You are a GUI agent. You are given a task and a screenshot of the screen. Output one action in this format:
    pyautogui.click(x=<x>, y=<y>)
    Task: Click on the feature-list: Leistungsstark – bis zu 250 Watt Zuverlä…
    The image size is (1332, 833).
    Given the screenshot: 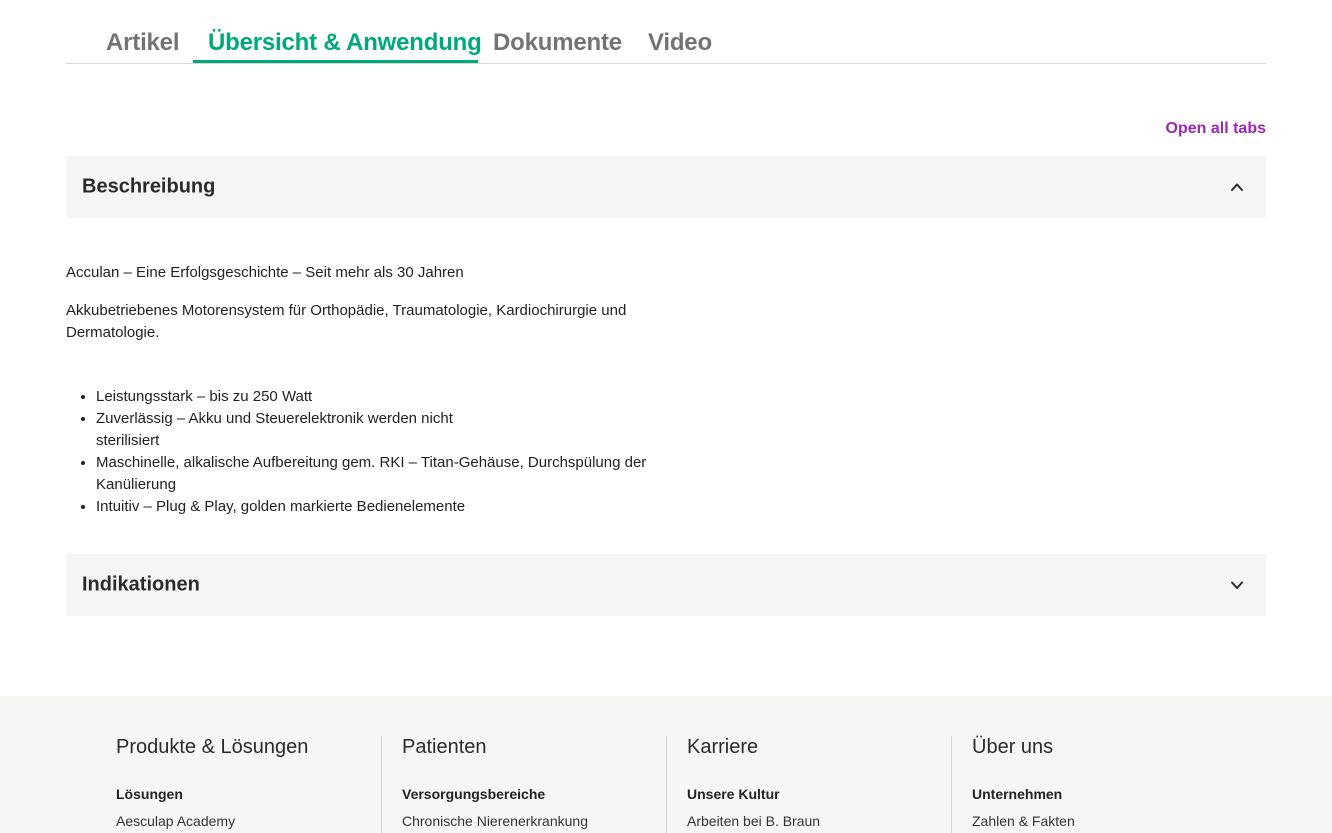 What is the action you would take?
    pyautogui.click(x=366, y=452)
    